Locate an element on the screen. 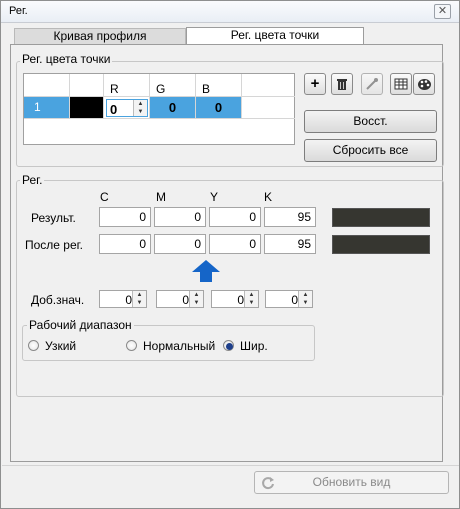 This screenshot has height=509, width=460. col-m-label: M is located at coordinates (161, 197).